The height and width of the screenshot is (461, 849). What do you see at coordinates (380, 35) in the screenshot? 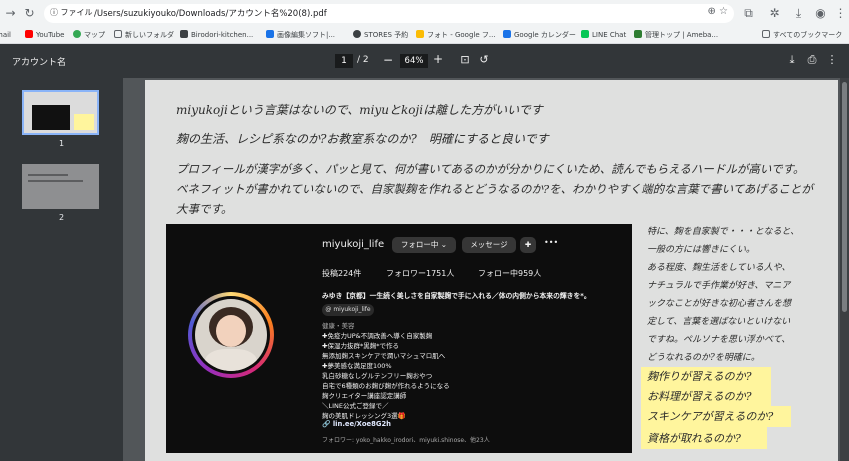
I see `bookmark-stores: STORES 予約` at bounding box center [380, 35].